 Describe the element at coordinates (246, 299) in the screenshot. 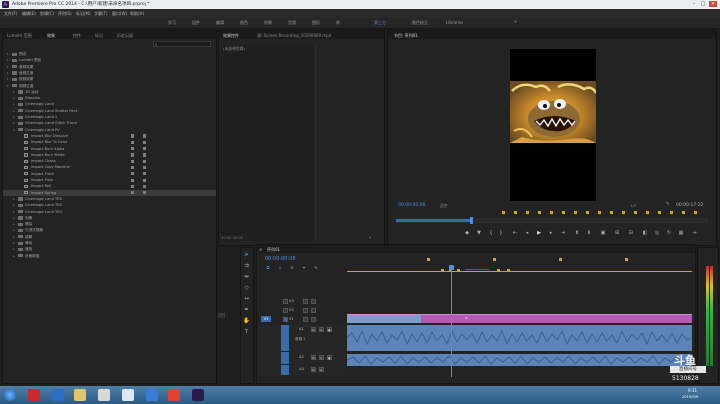

I see `slip-icon: ↔` at that location.